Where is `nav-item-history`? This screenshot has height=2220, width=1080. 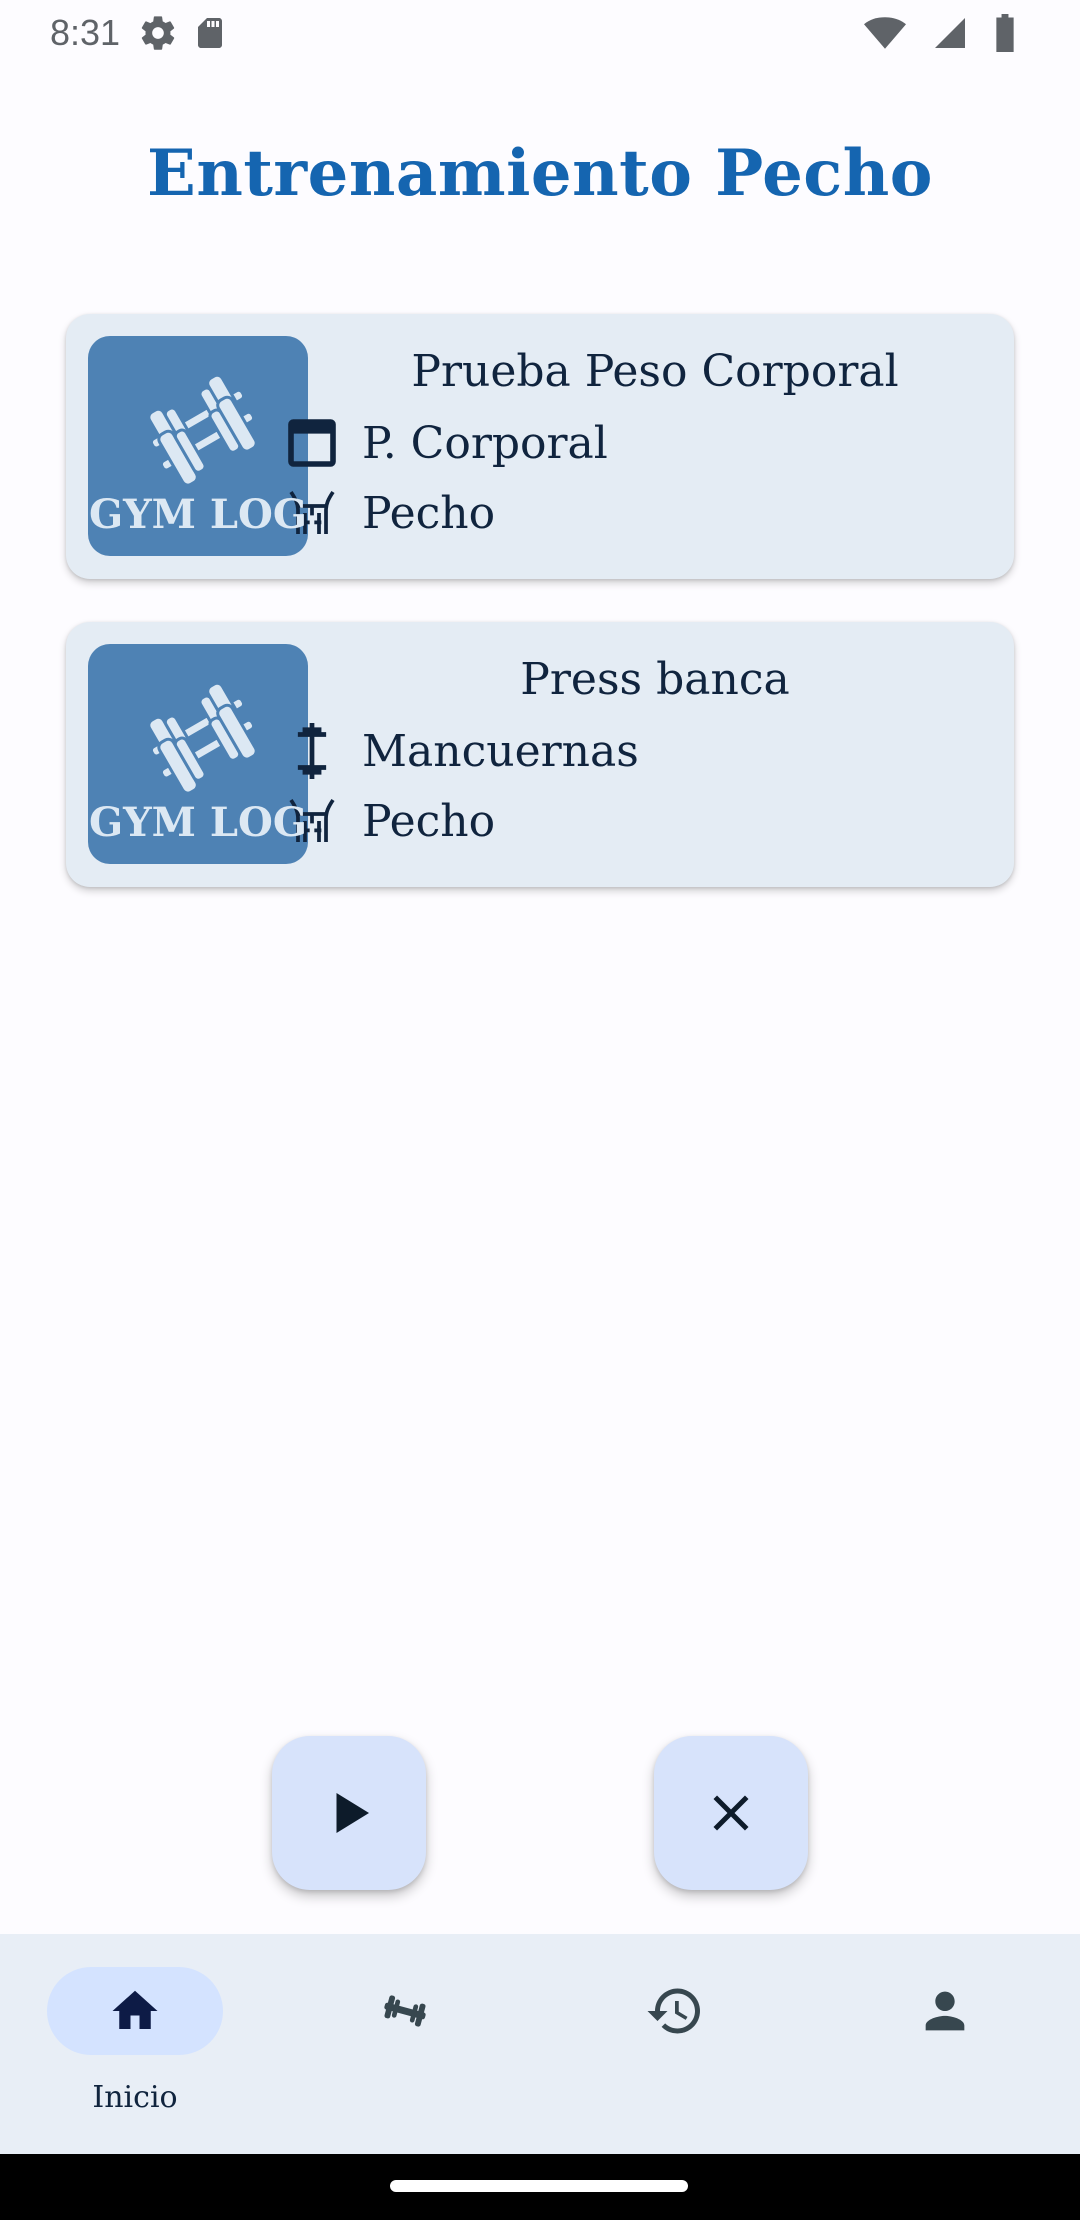
nav-item-history is located at coordinates (675, 2044).